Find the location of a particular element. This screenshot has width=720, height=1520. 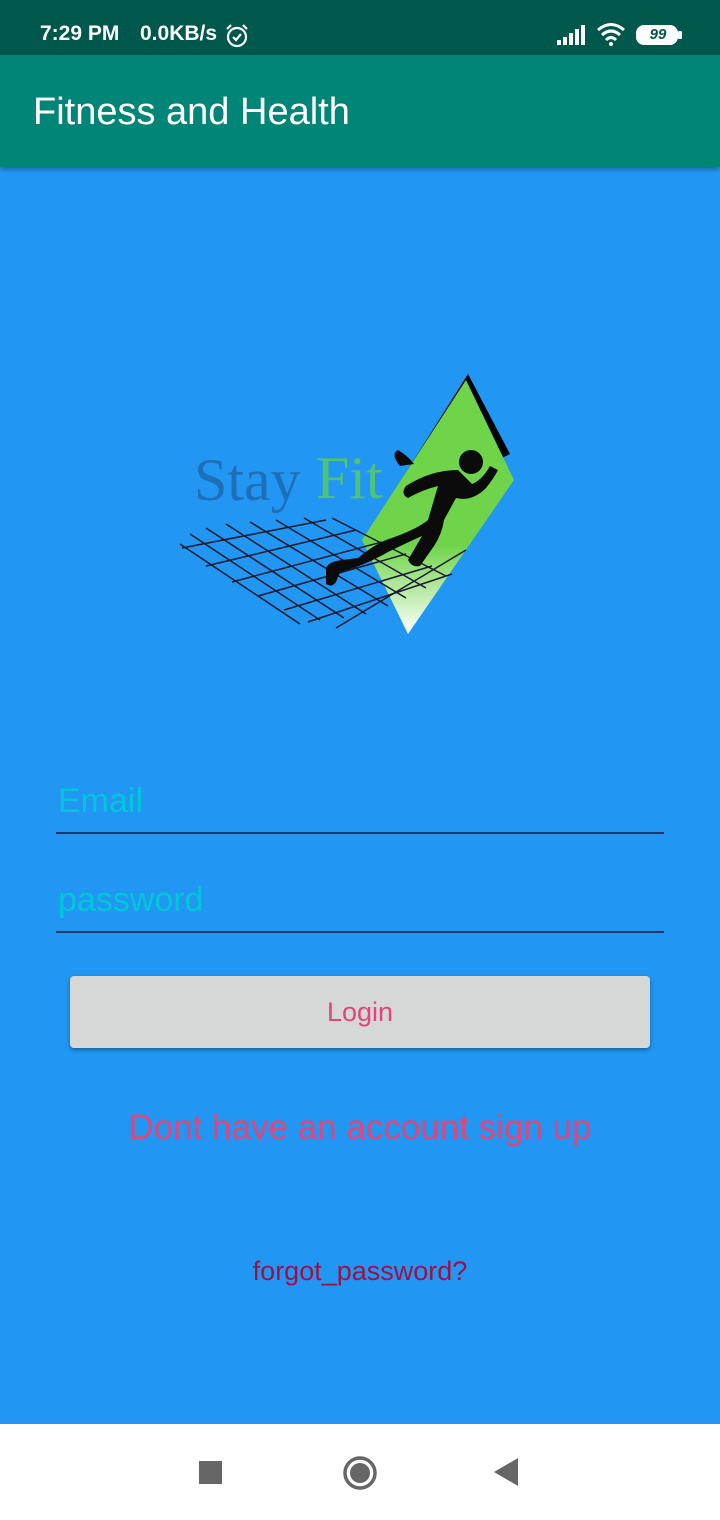

password-input is located at coordinates (360, 900).